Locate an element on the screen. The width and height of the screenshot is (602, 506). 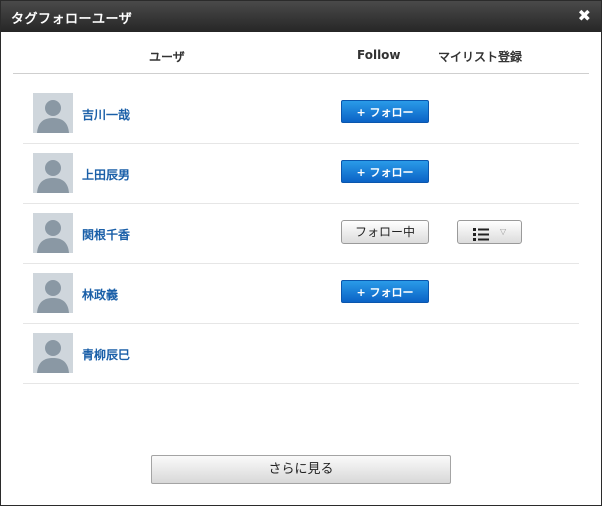
user-row: 関根千香 フォロー中 ▽ is located at coordinates (301, 233).